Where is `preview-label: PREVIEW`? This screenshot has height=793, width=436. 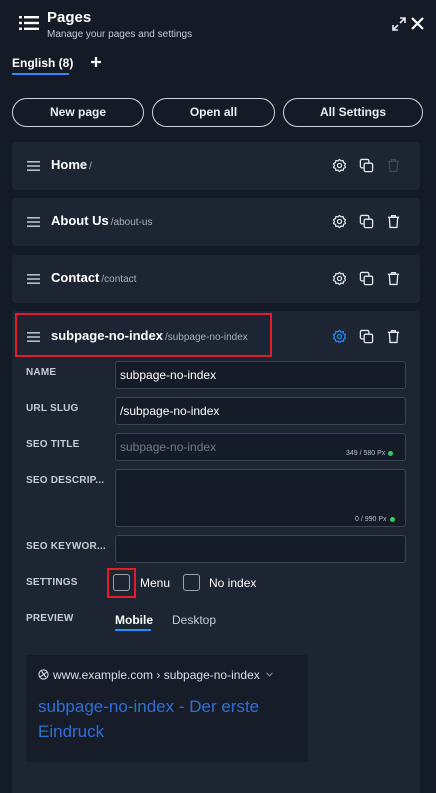
preview-label: PREVIEW is located at coordinates (50, 618).